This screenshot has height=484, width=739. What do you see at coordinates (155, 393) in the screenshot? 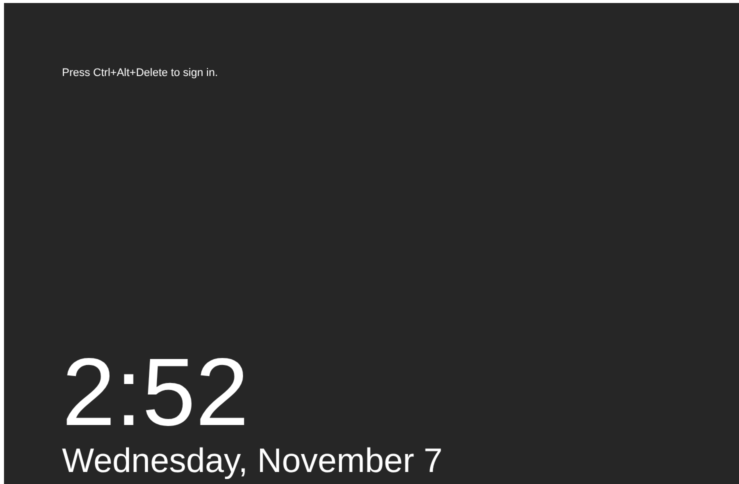
I see `clock-time: 2:52` at bounding box center [155, 393].